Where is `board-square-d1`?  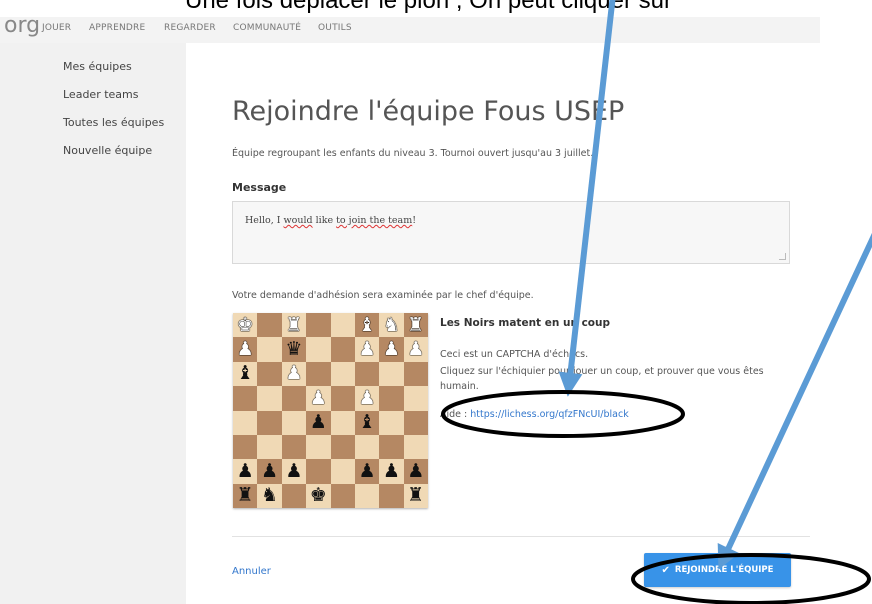
board-square-d1 is located at coordinates (342, 325).